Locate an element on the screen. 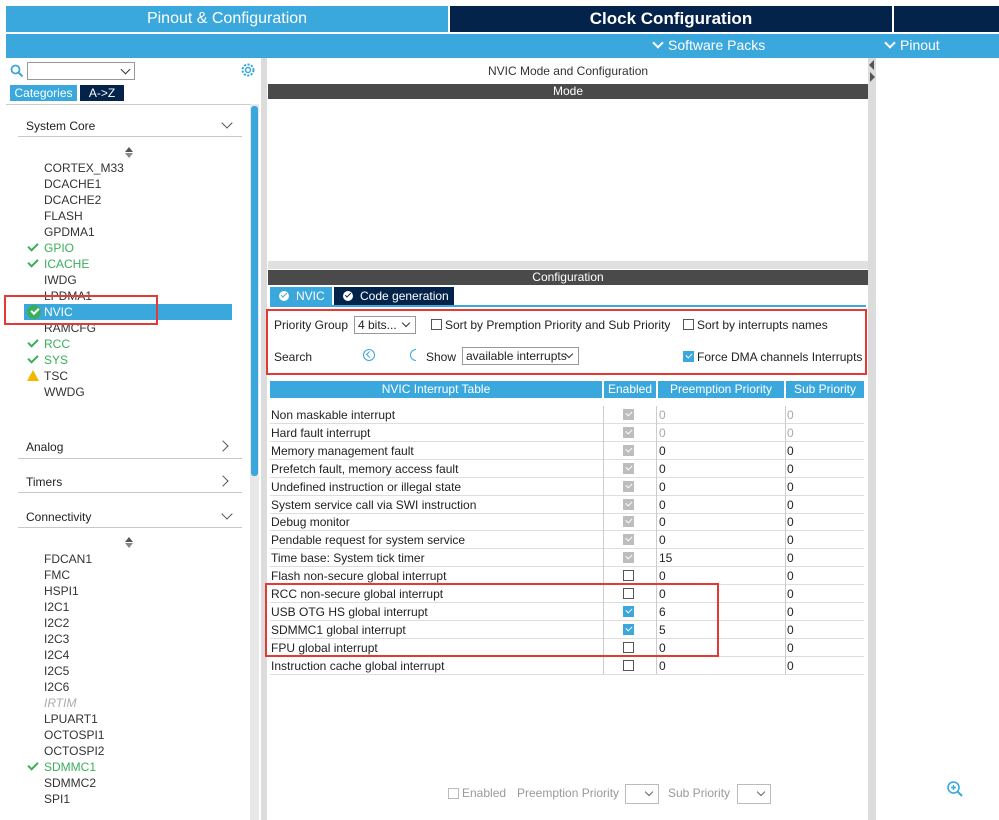 The width and height of the screenshot is (999, 820). tab-categories: Categories is located at coordinates (43, 93).